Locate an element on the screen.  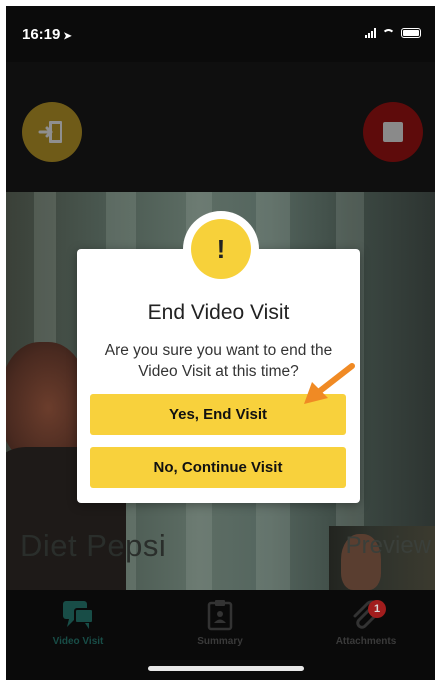
tab-summary: Summary is located at coordinates (220, 621).